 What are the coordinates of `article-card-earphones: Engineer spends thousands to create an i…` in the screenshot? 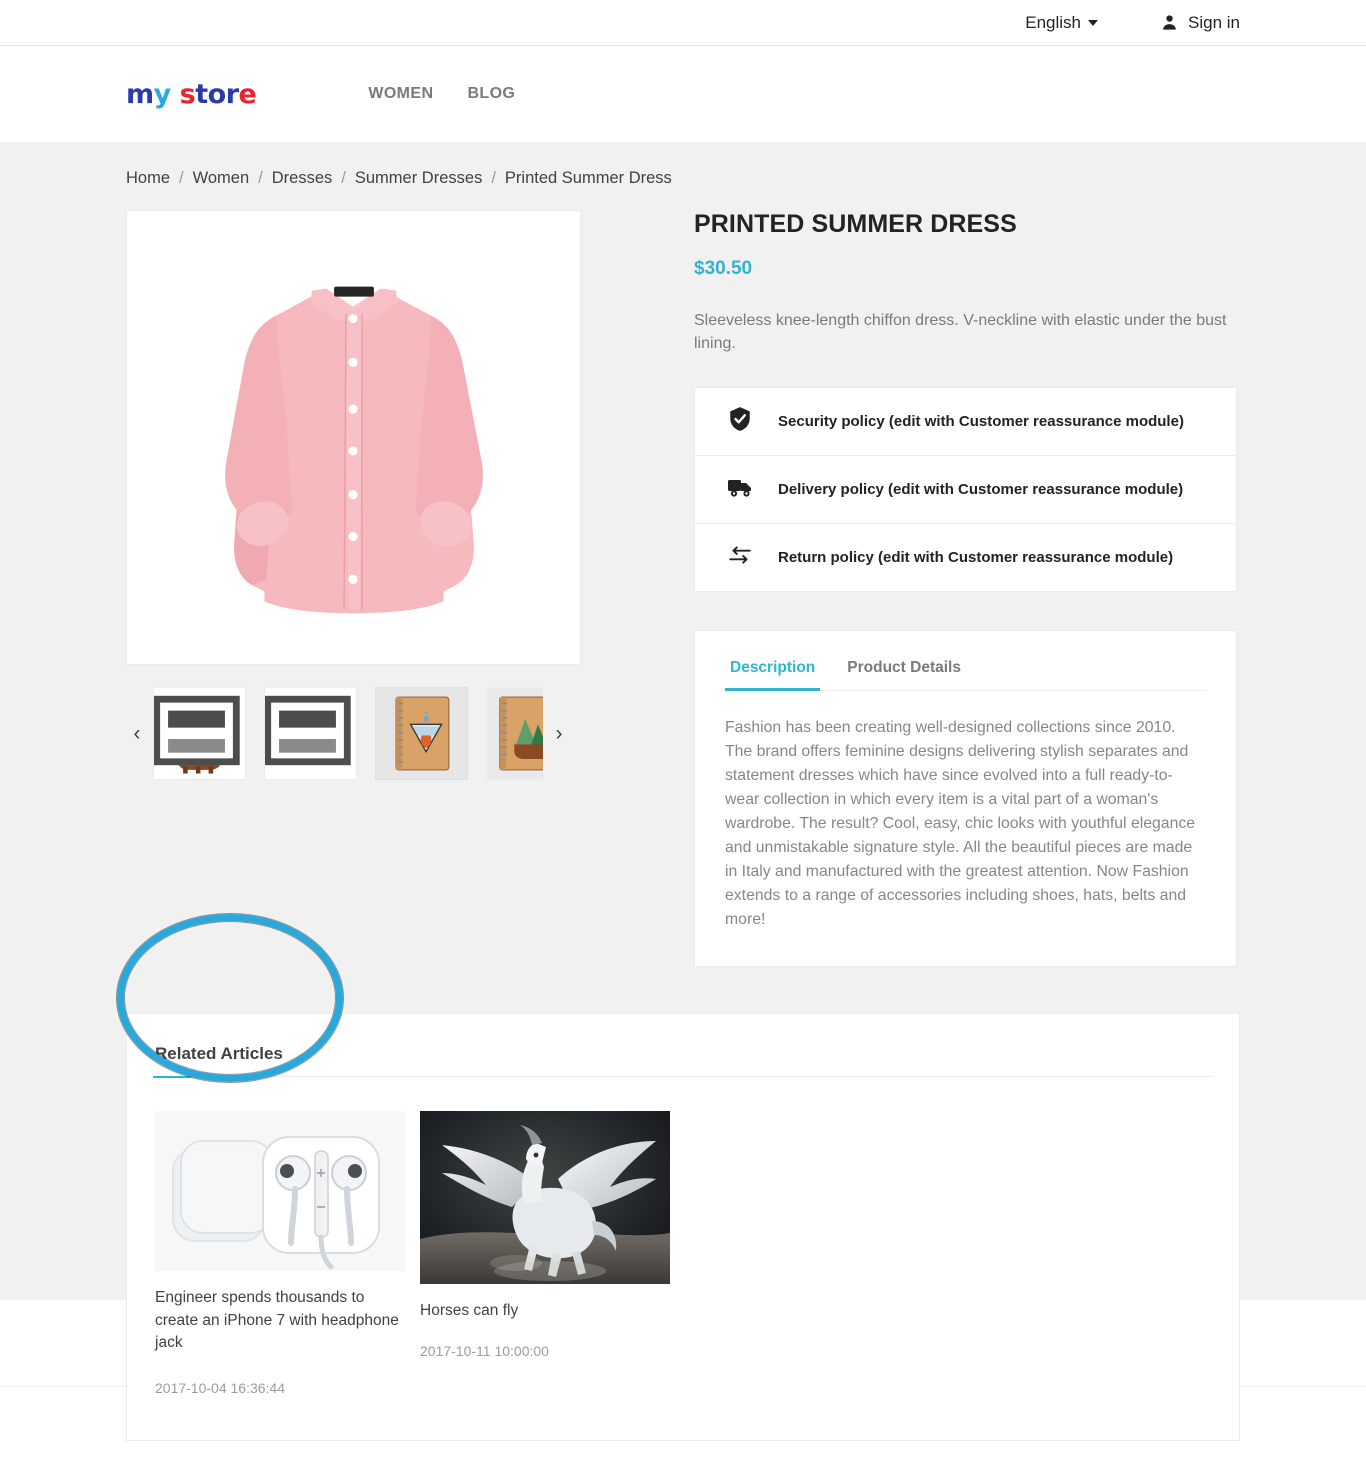 It's located at (280, 1253).